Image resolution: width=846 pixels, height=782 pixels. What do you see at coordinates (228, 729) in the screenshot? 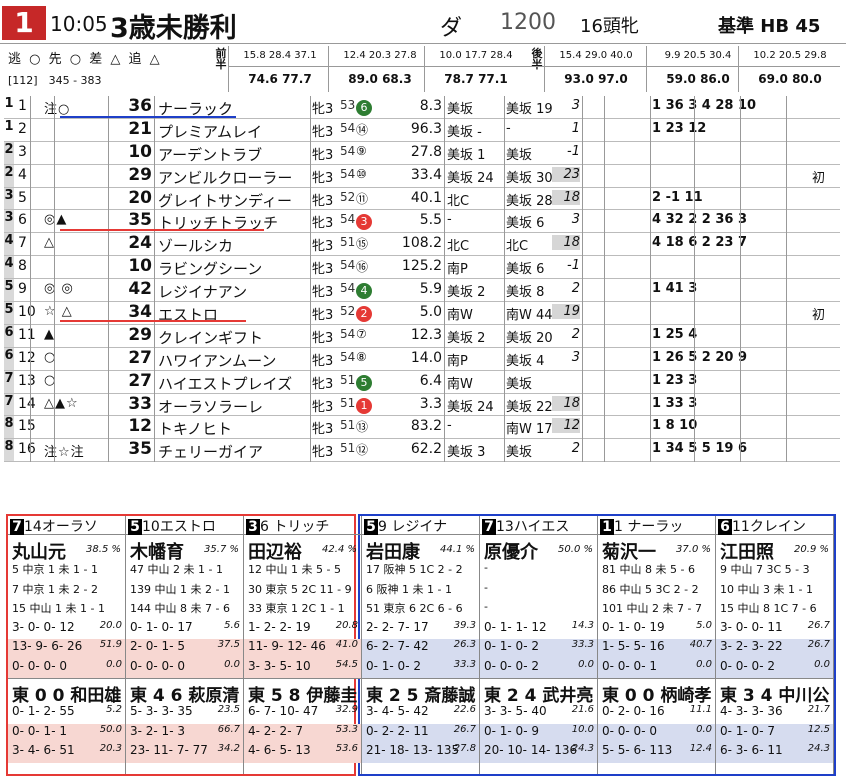
I see `trainer-stat-rate: 66.7` at bounding box center [228, 729].